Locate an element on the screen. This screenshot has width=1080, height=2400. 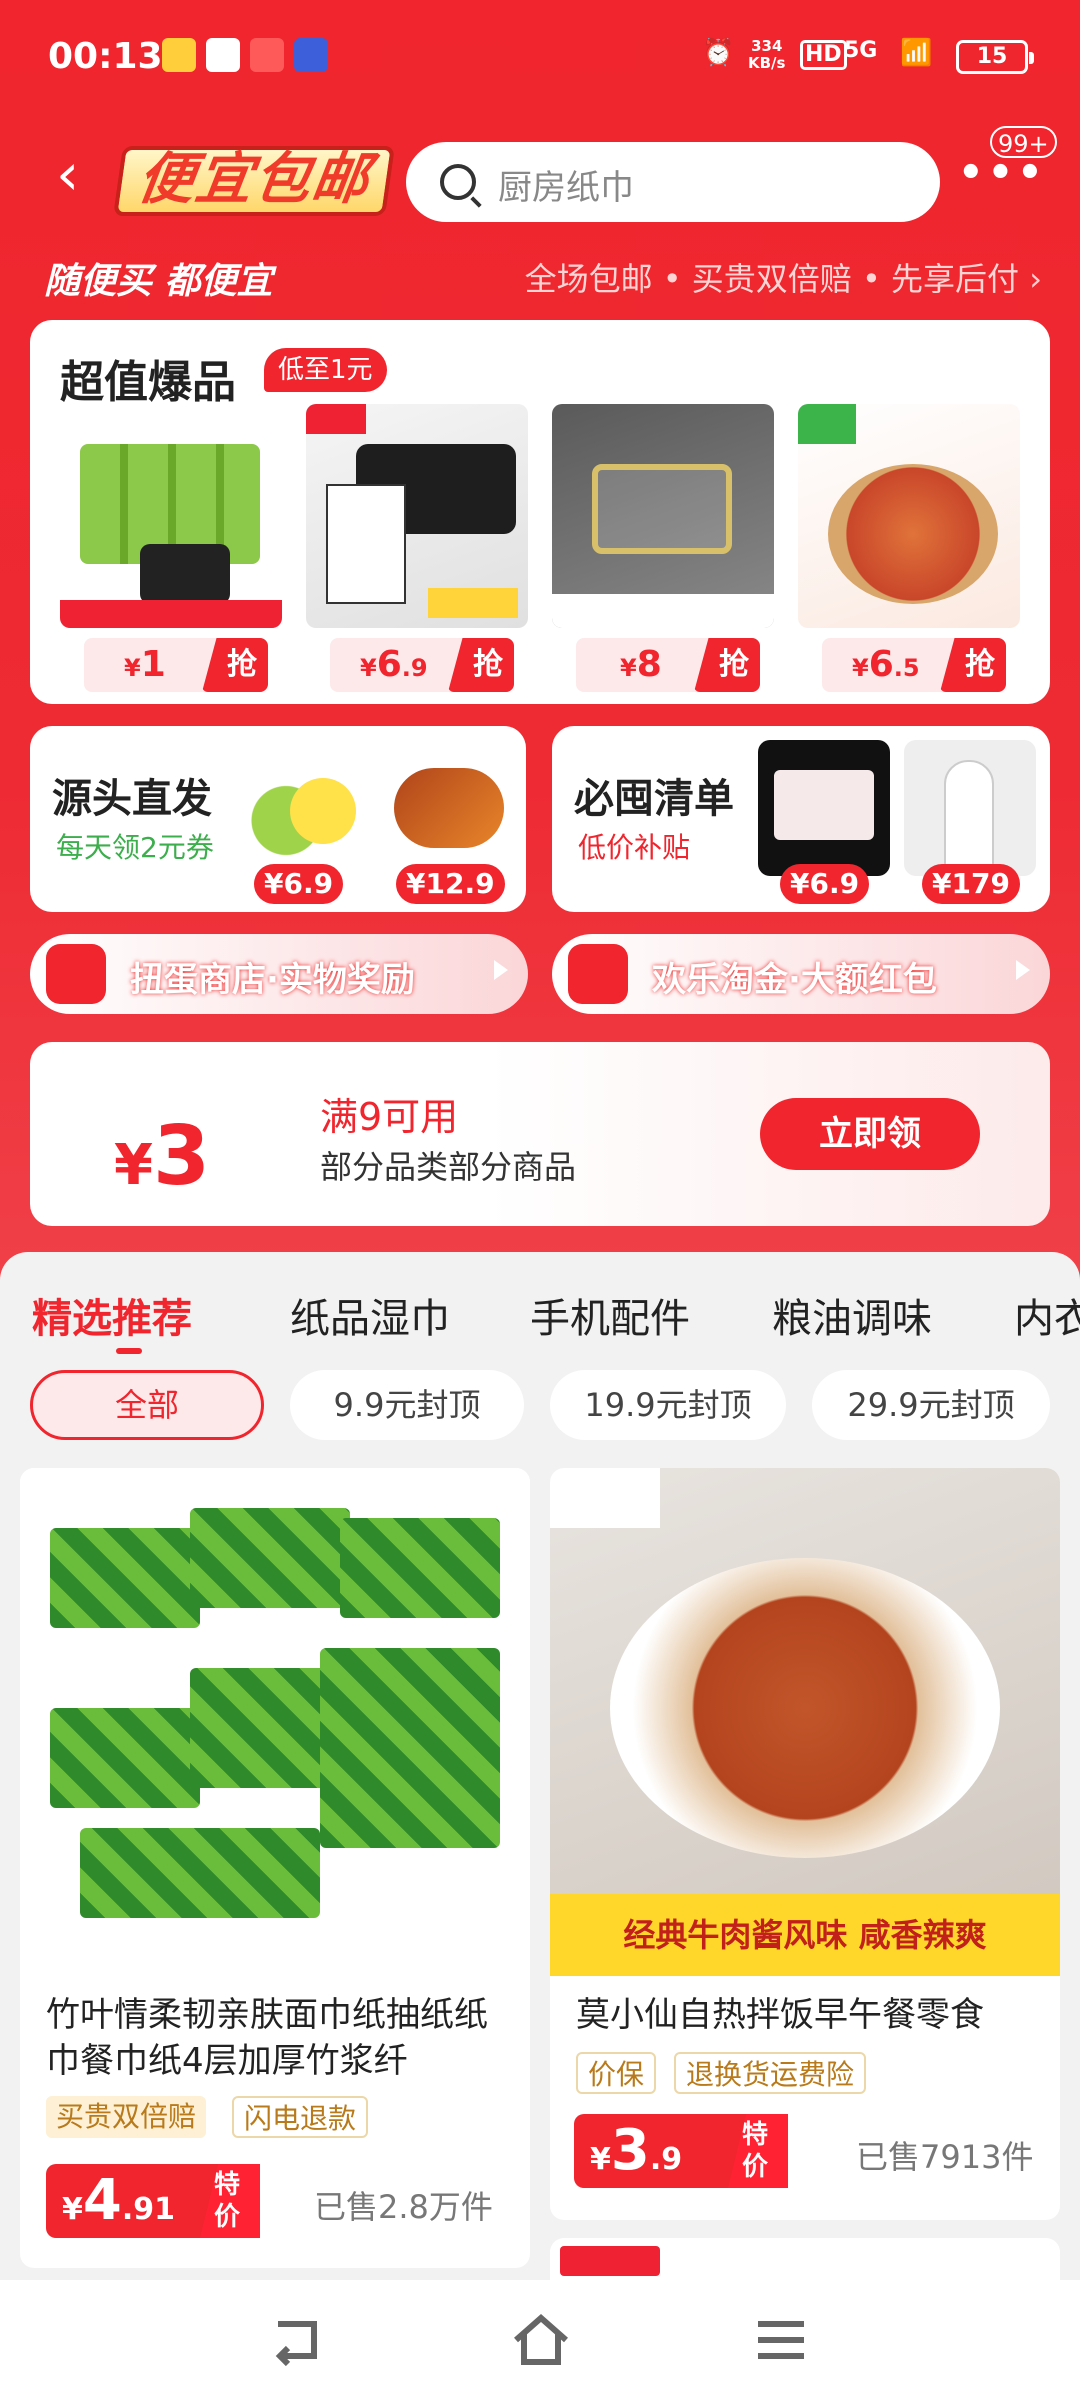
source-direct-card: 源头直发 每天领2元券 ¥6.9 ¥12.9 is located at coordinates (278, 819).